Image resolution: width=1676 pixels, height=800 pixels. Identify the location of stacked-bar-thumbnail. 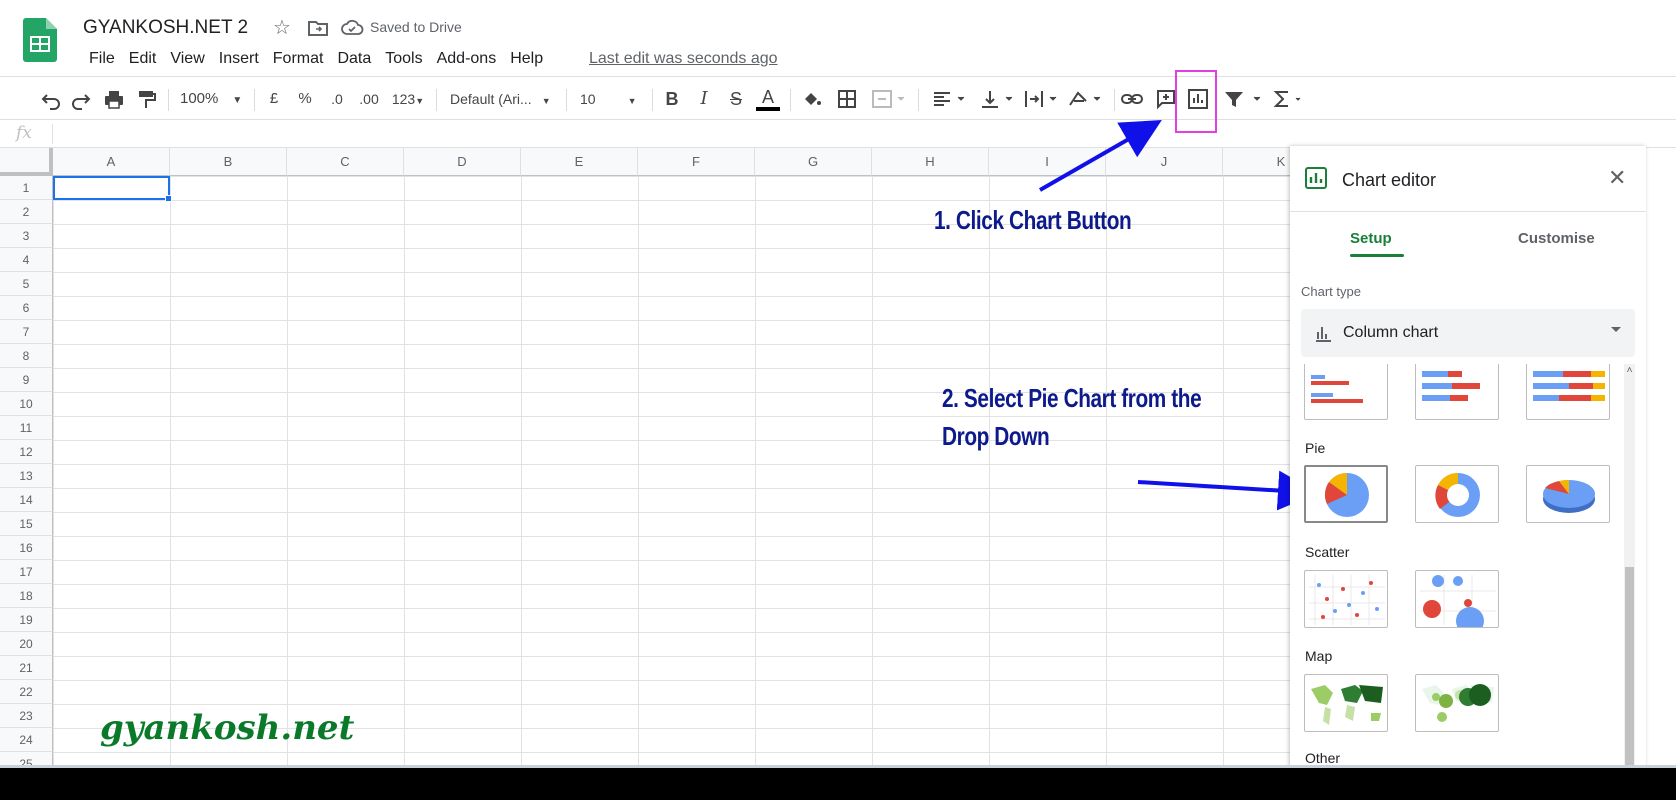
(1451, 386).